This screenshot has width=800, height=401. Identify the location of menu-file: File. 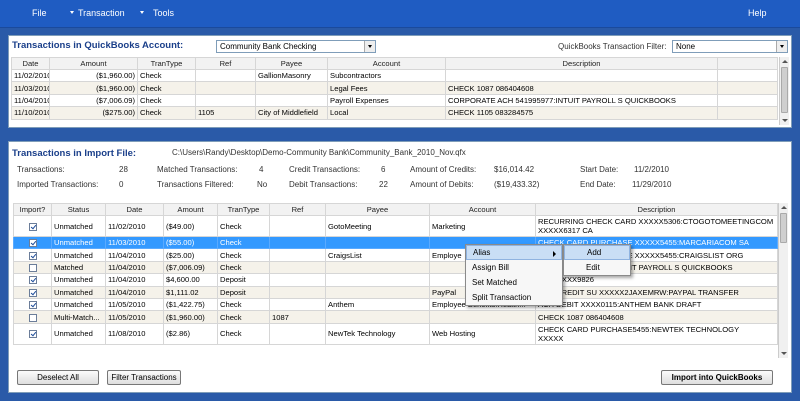
(39, 13).